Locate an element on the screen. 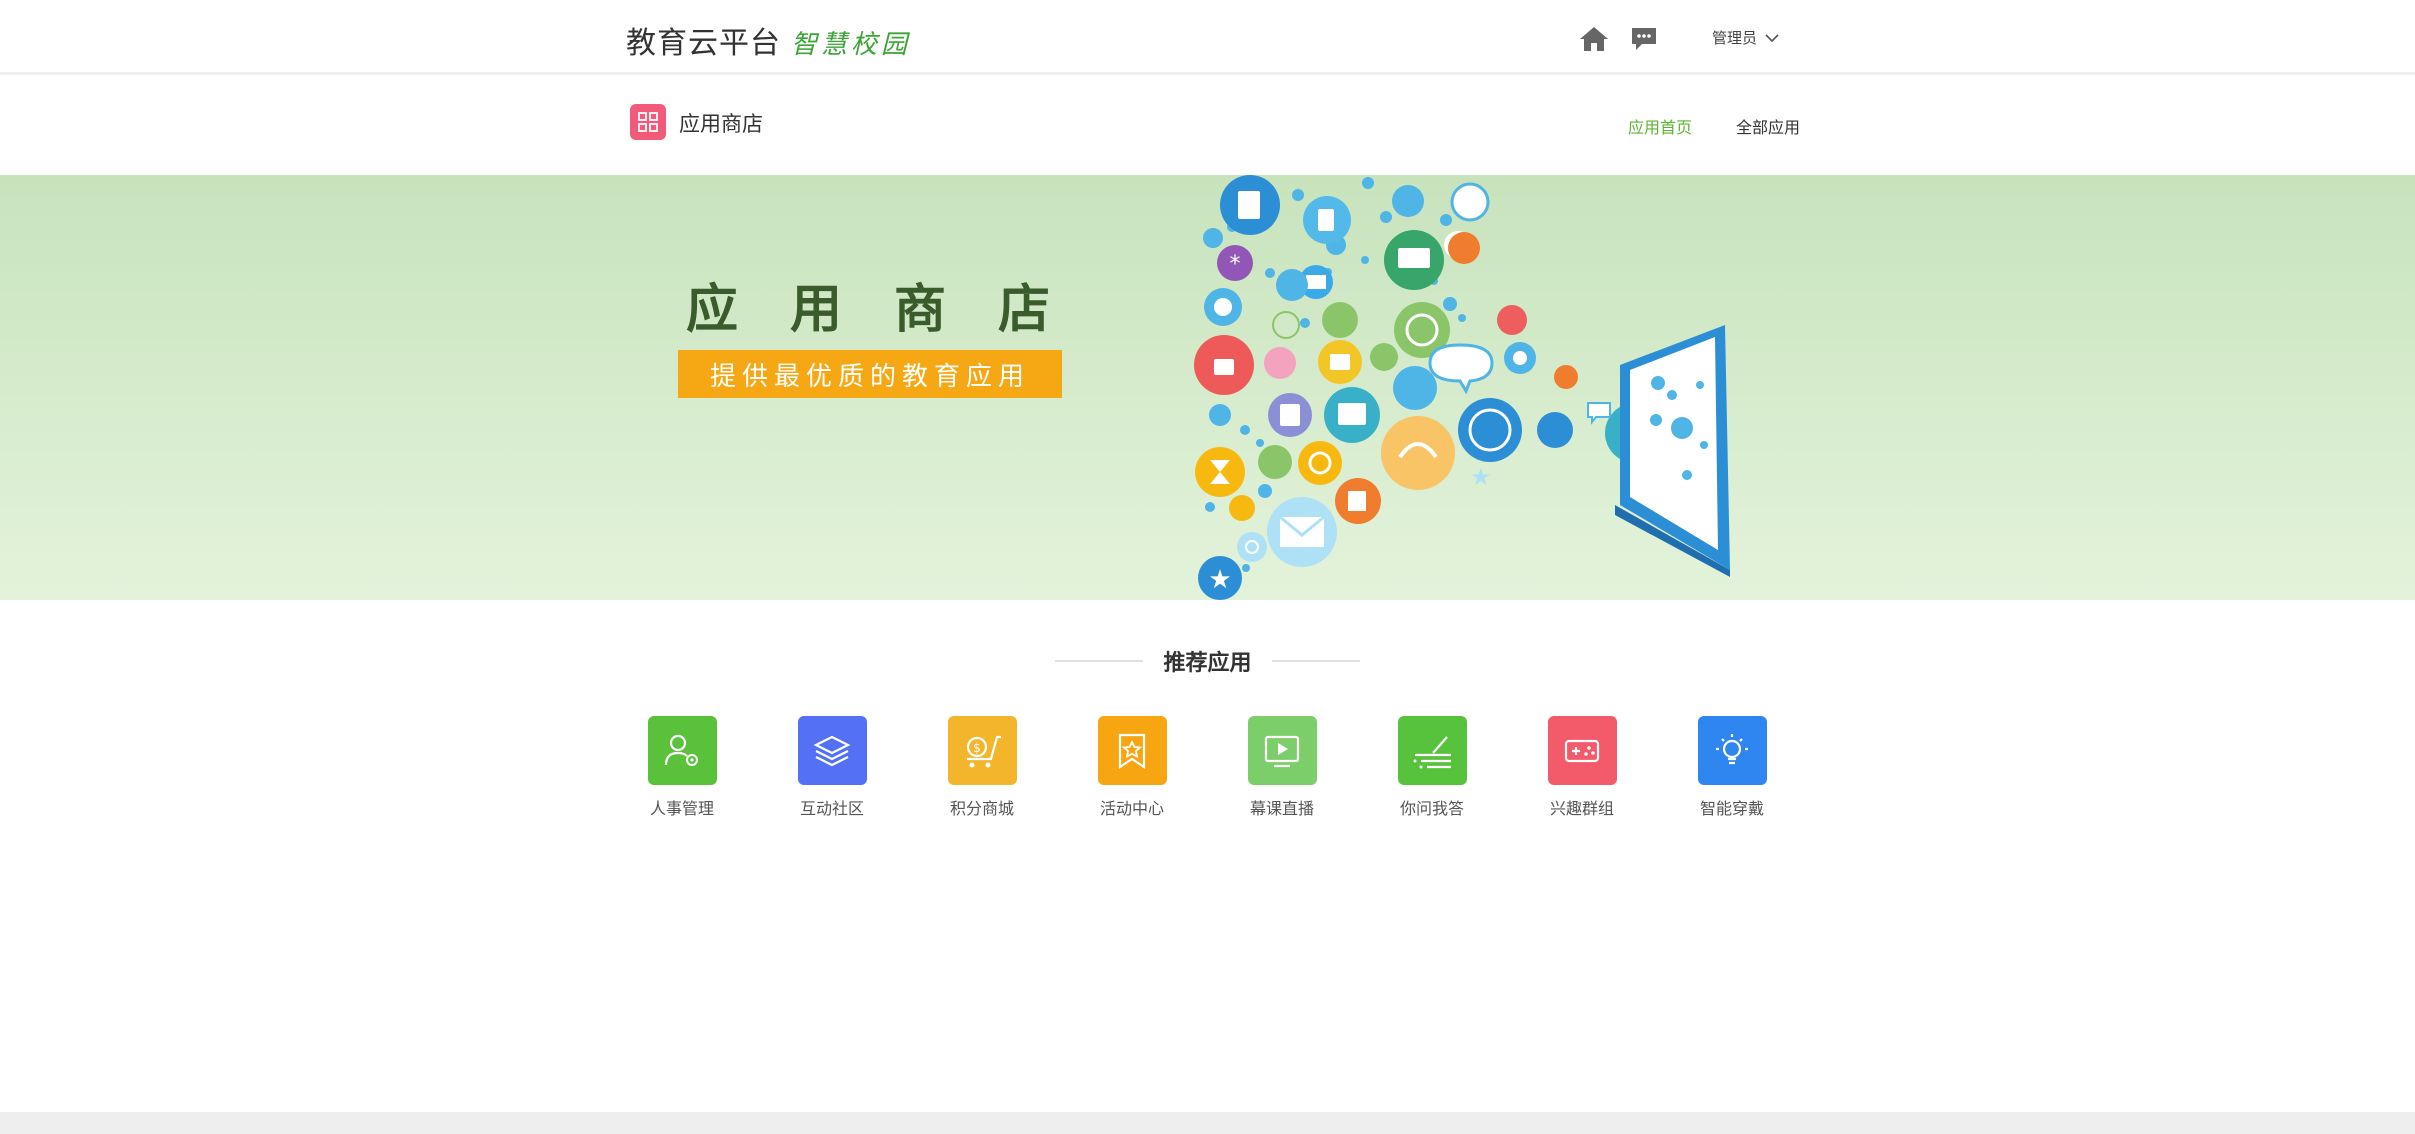  app-tile-points-mall: $ 积分商城 is located at coordinates (982, 767).